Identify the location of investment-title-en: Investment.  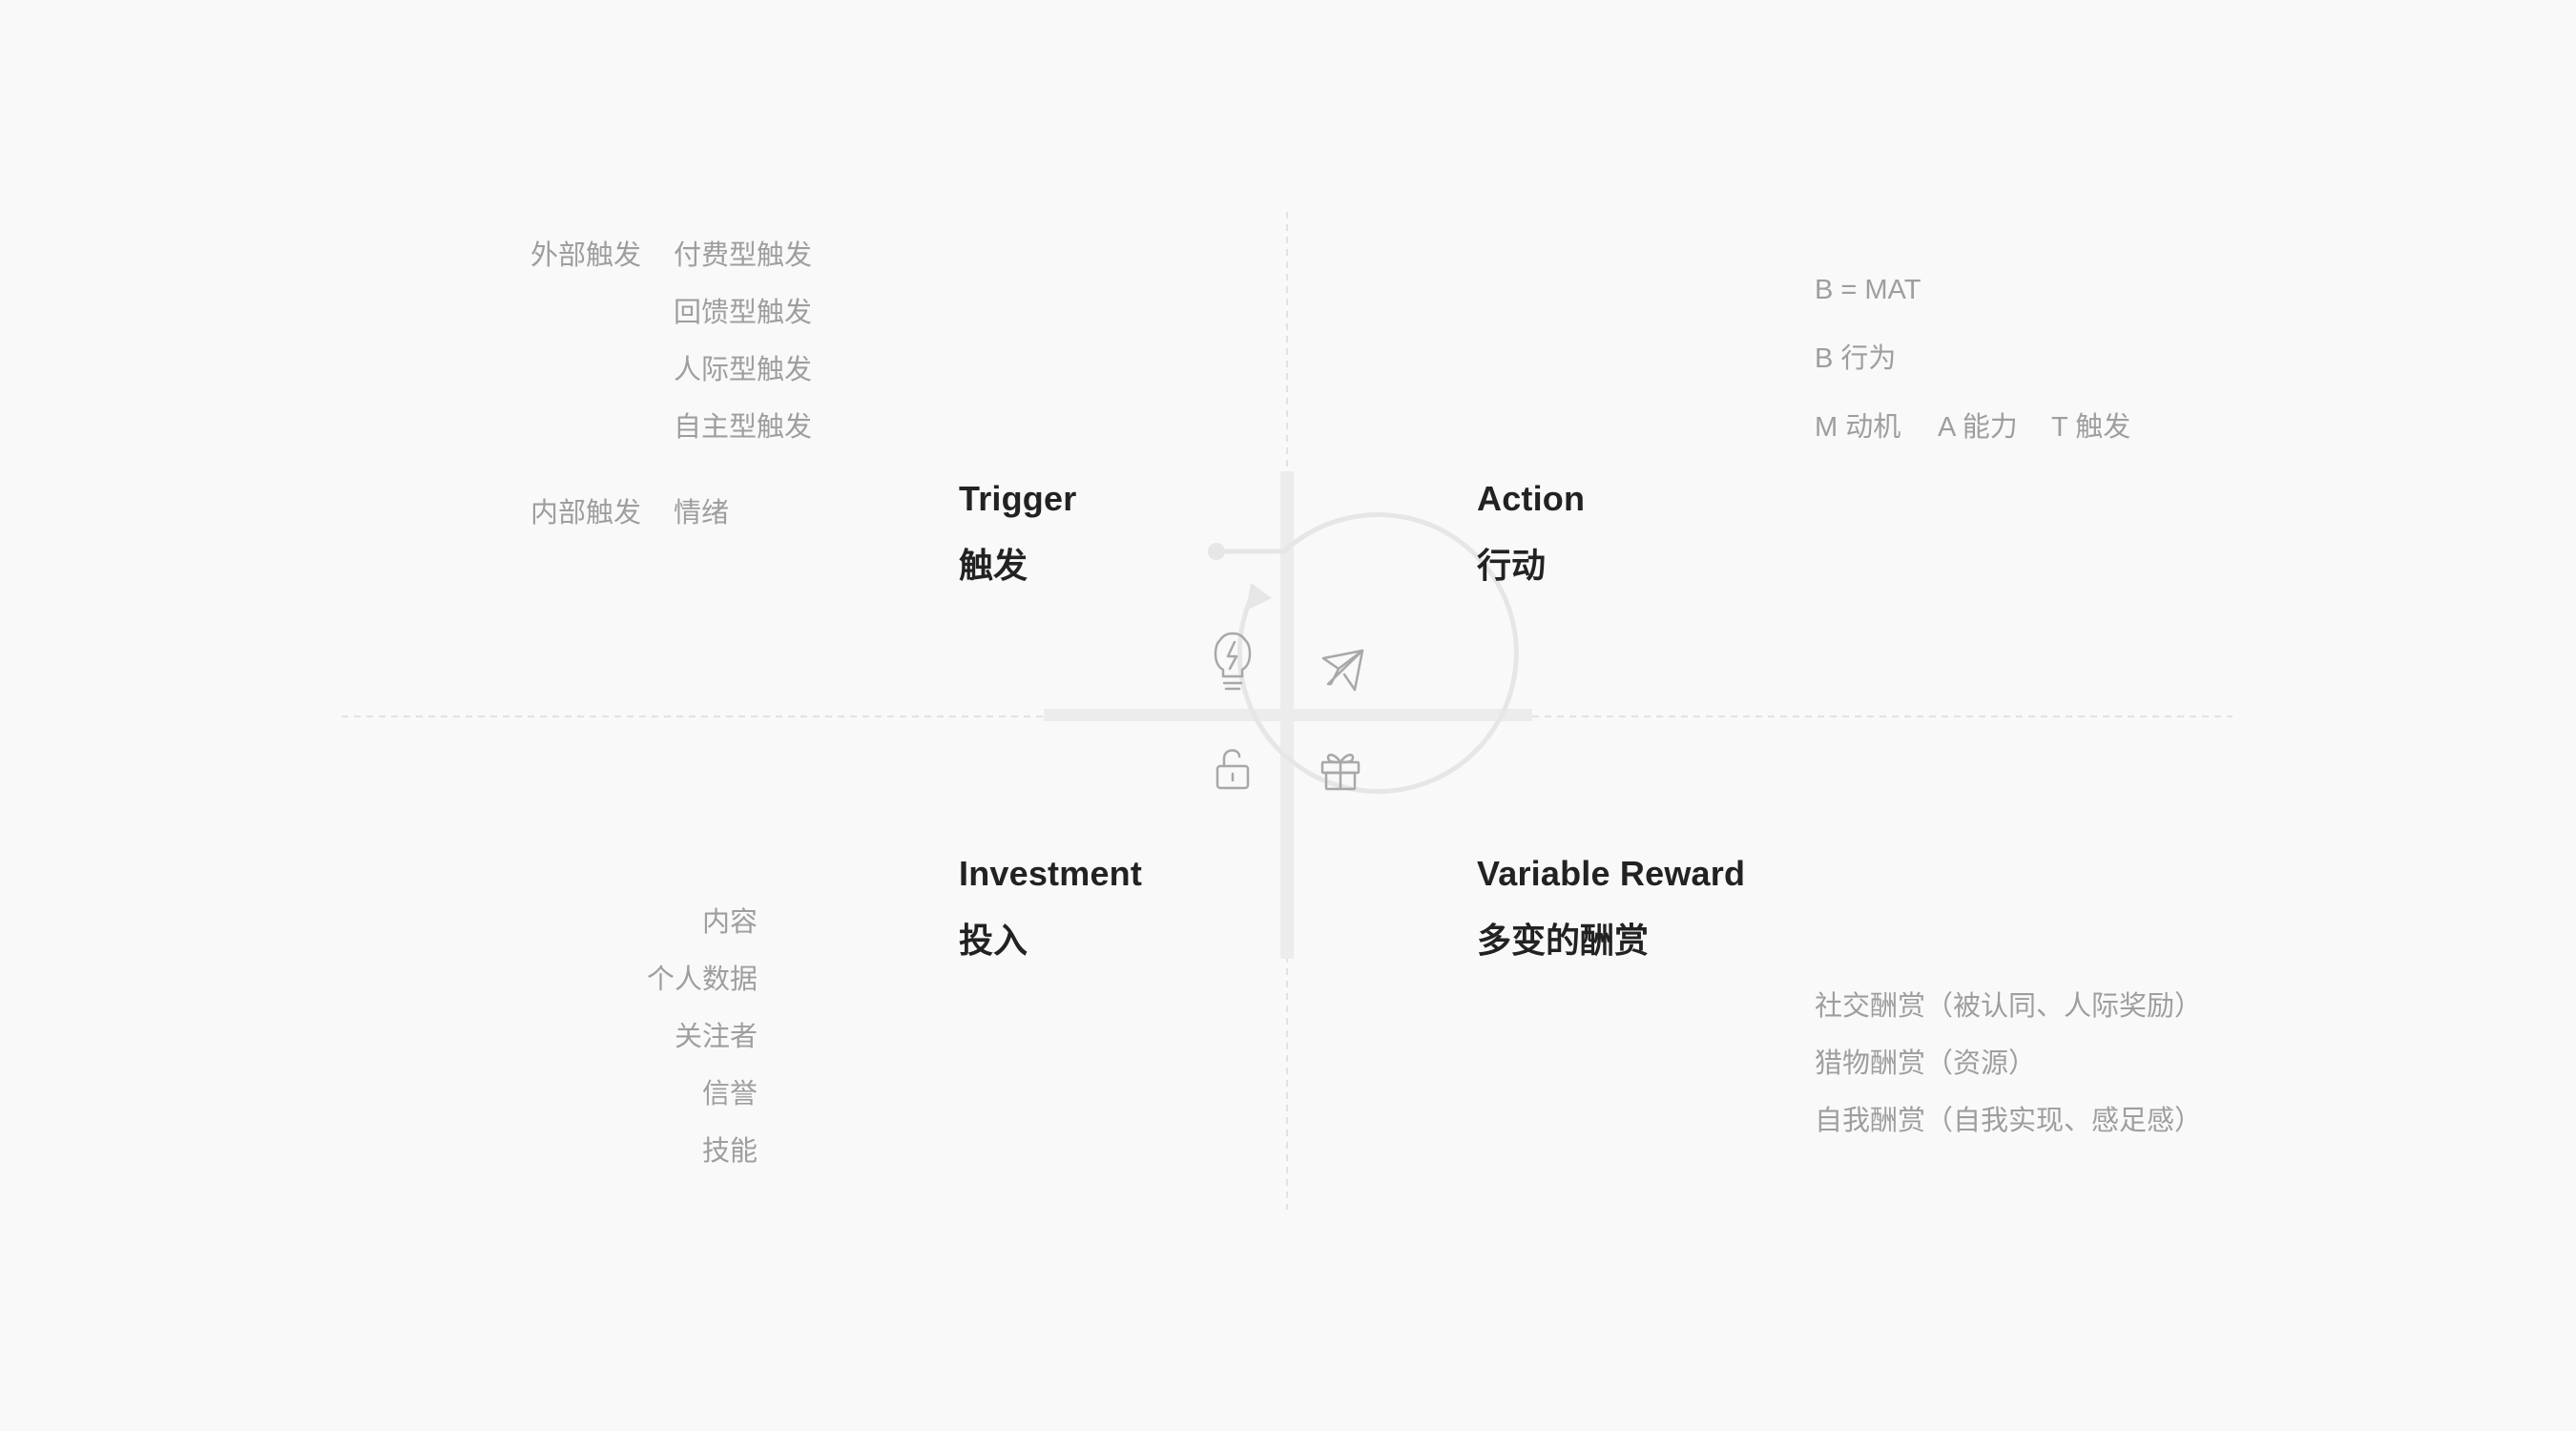
(1051, 873).